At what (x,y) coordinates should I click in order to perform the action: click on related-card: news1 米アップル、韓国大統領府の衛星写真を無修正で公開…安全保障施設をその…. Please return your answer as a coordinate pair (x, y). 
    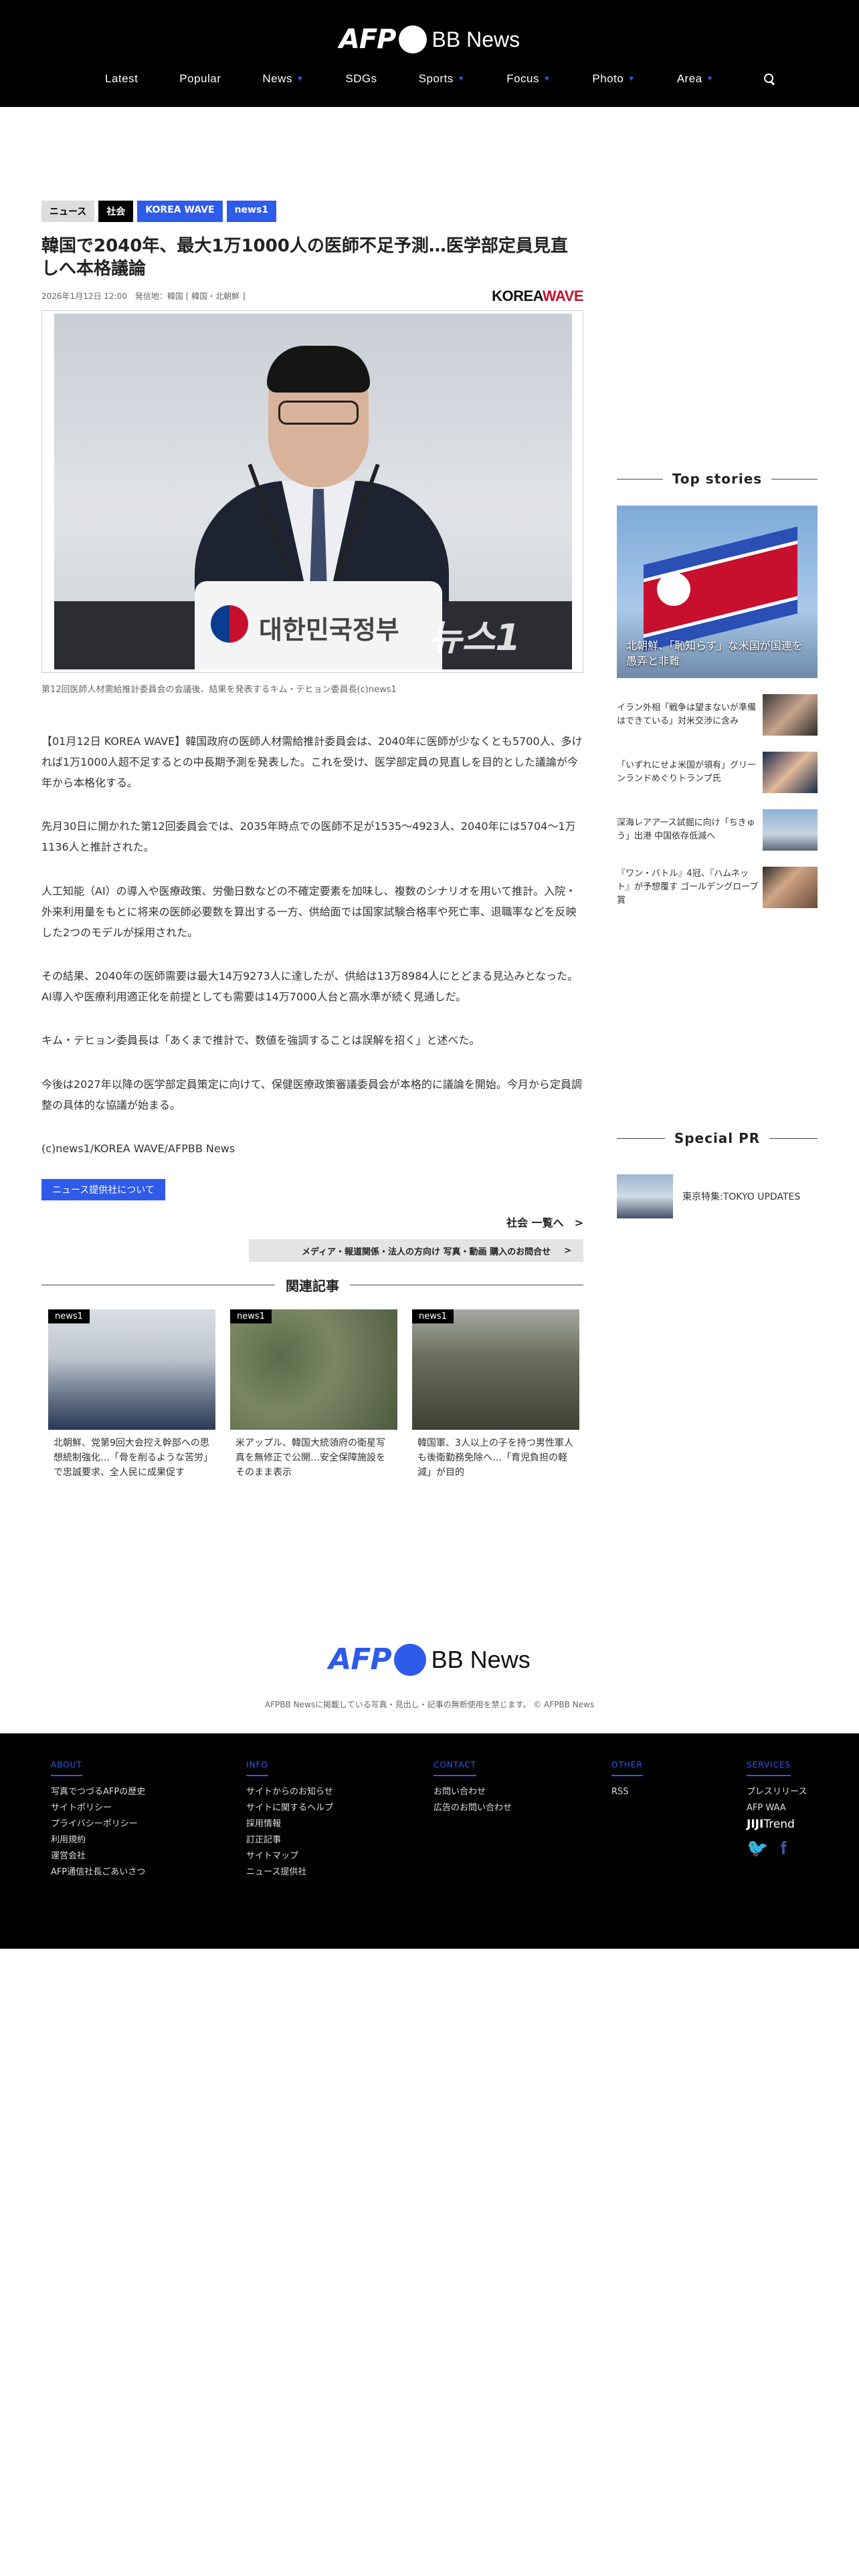
    Looking at the image, I should click on (313, 1394).